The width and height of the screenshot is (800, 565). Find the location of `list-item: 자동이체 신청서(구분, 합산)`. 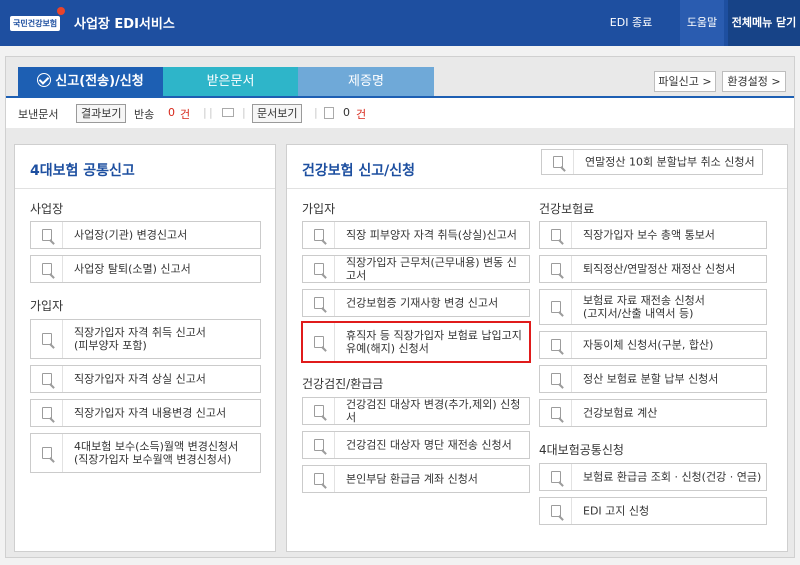

list-item: 자동이체 신청서(구분, 합산) is located at coordinates (653, 345).